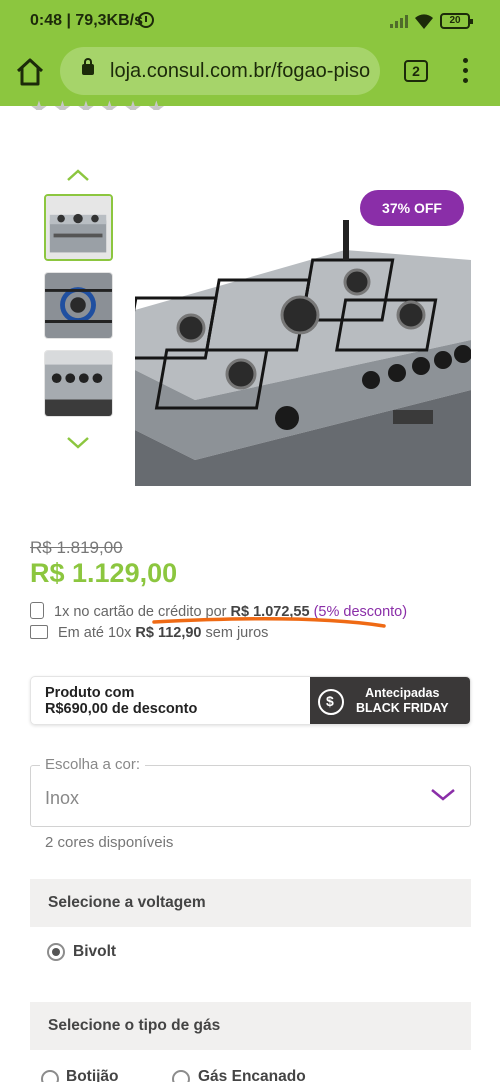 Image resolution: width=500 pixels, height=1082 pixels. What do you see at coordinates (78, 443) in the screenshot?
I see `gallery-down-chevron-icon` at bounding box center [78, 443].